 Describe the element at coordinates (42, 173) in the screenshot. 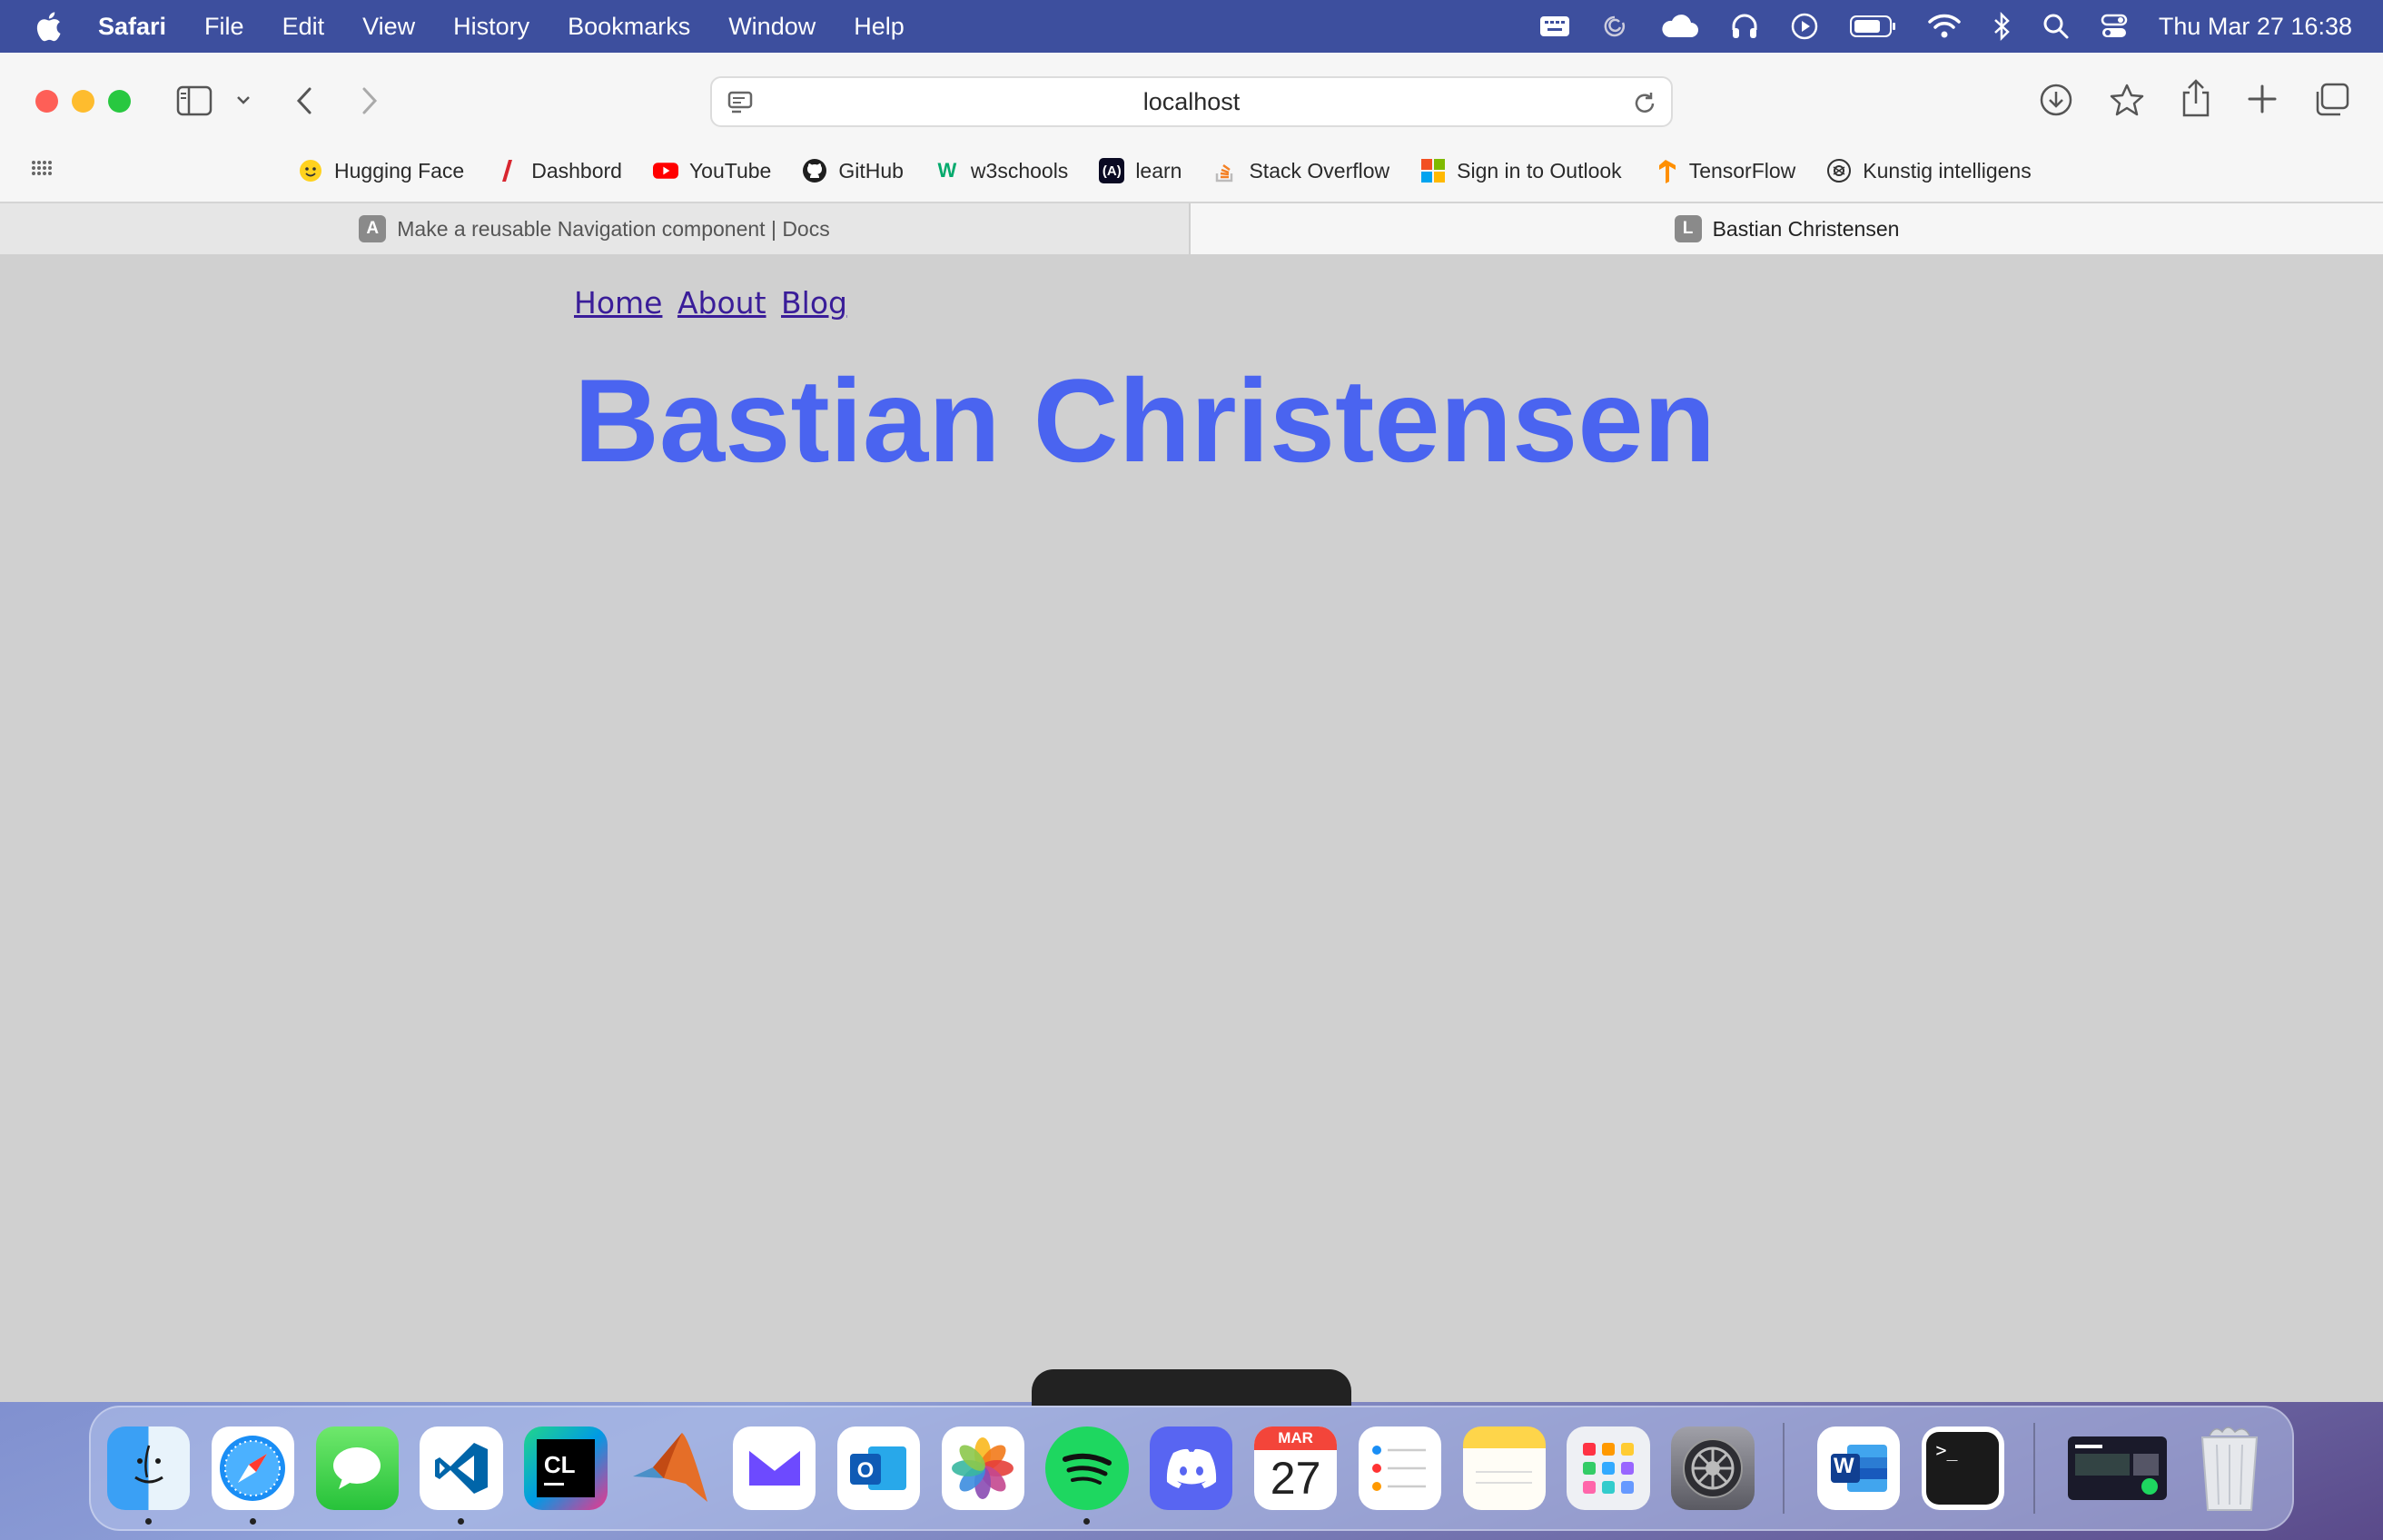

I see `apps-grid-icon` at that location.